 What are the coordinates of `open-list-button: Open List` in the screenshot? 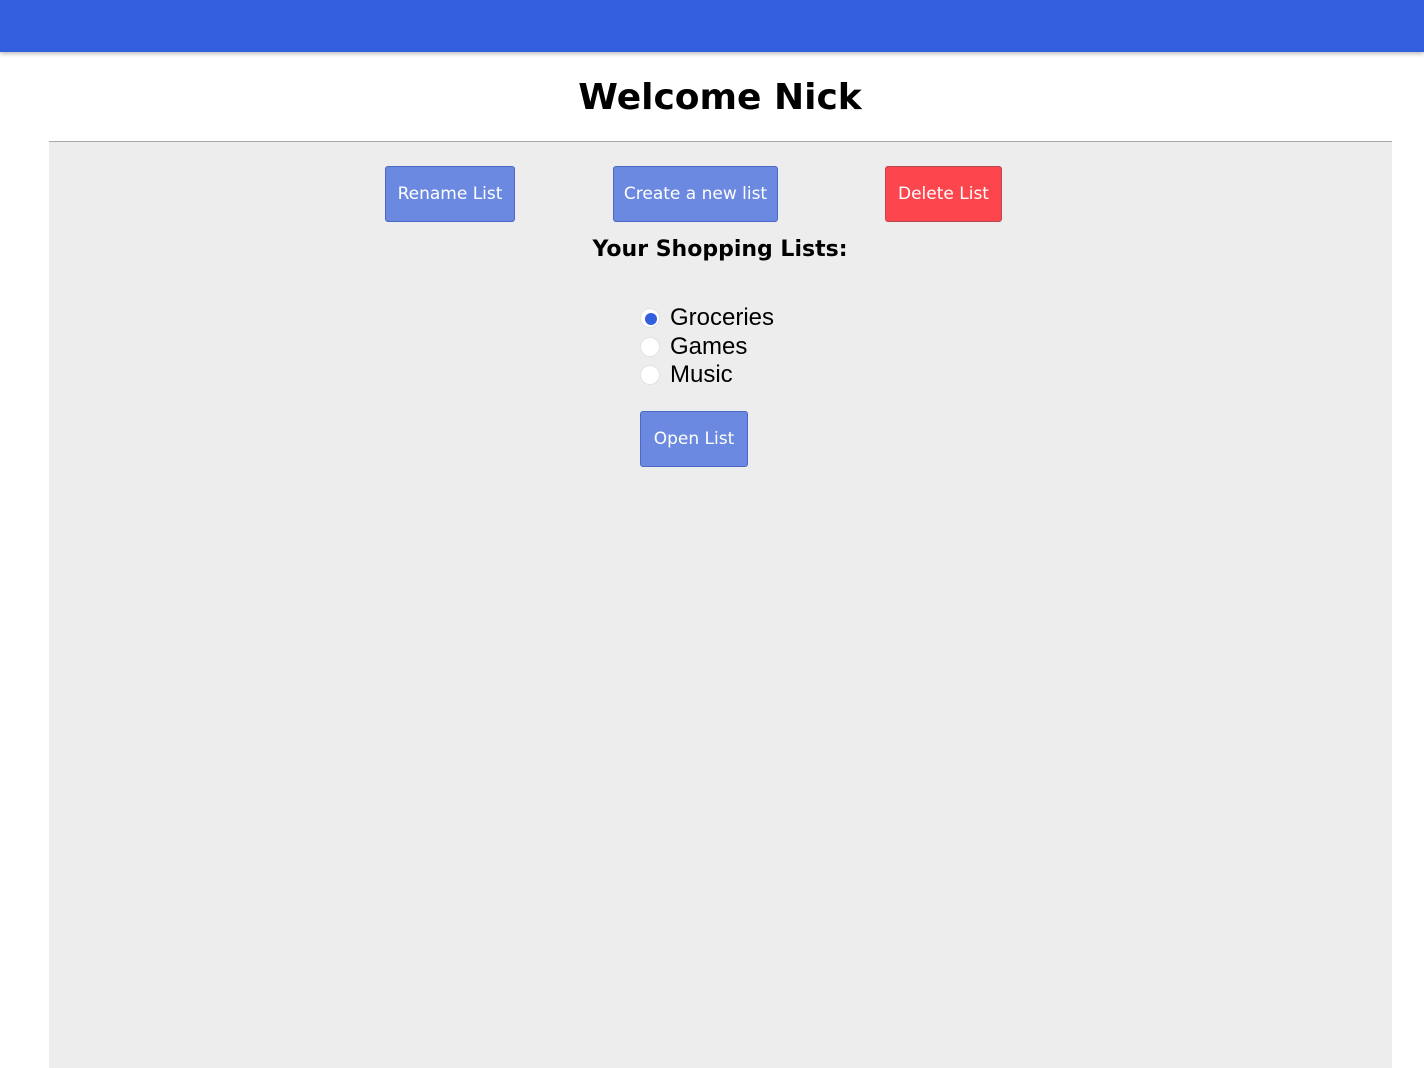 It's located at (694, 439).